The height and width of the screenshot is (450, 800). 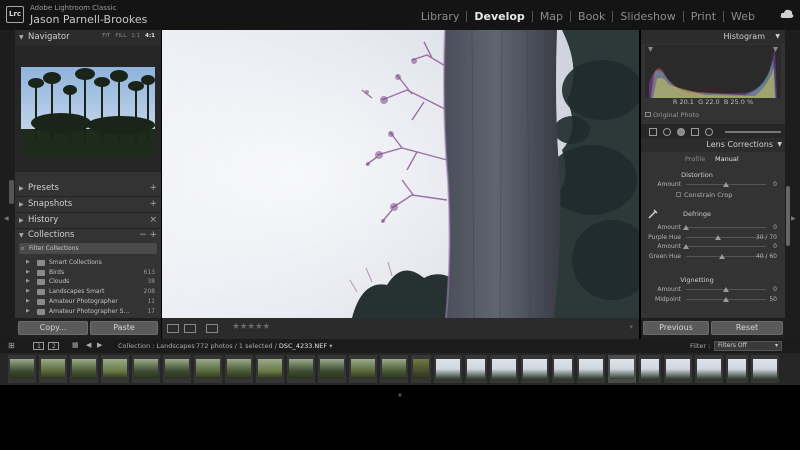 What do you see at coordinates (713, 289) in the screenshot?
I see `vignetting-slider: Amount 0` at bounding box center [713, 289].